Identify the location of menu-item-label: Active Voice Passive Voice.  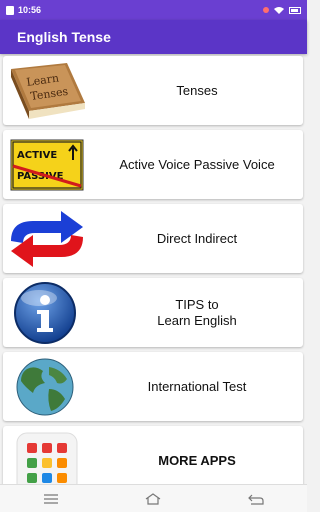
(197, 164).